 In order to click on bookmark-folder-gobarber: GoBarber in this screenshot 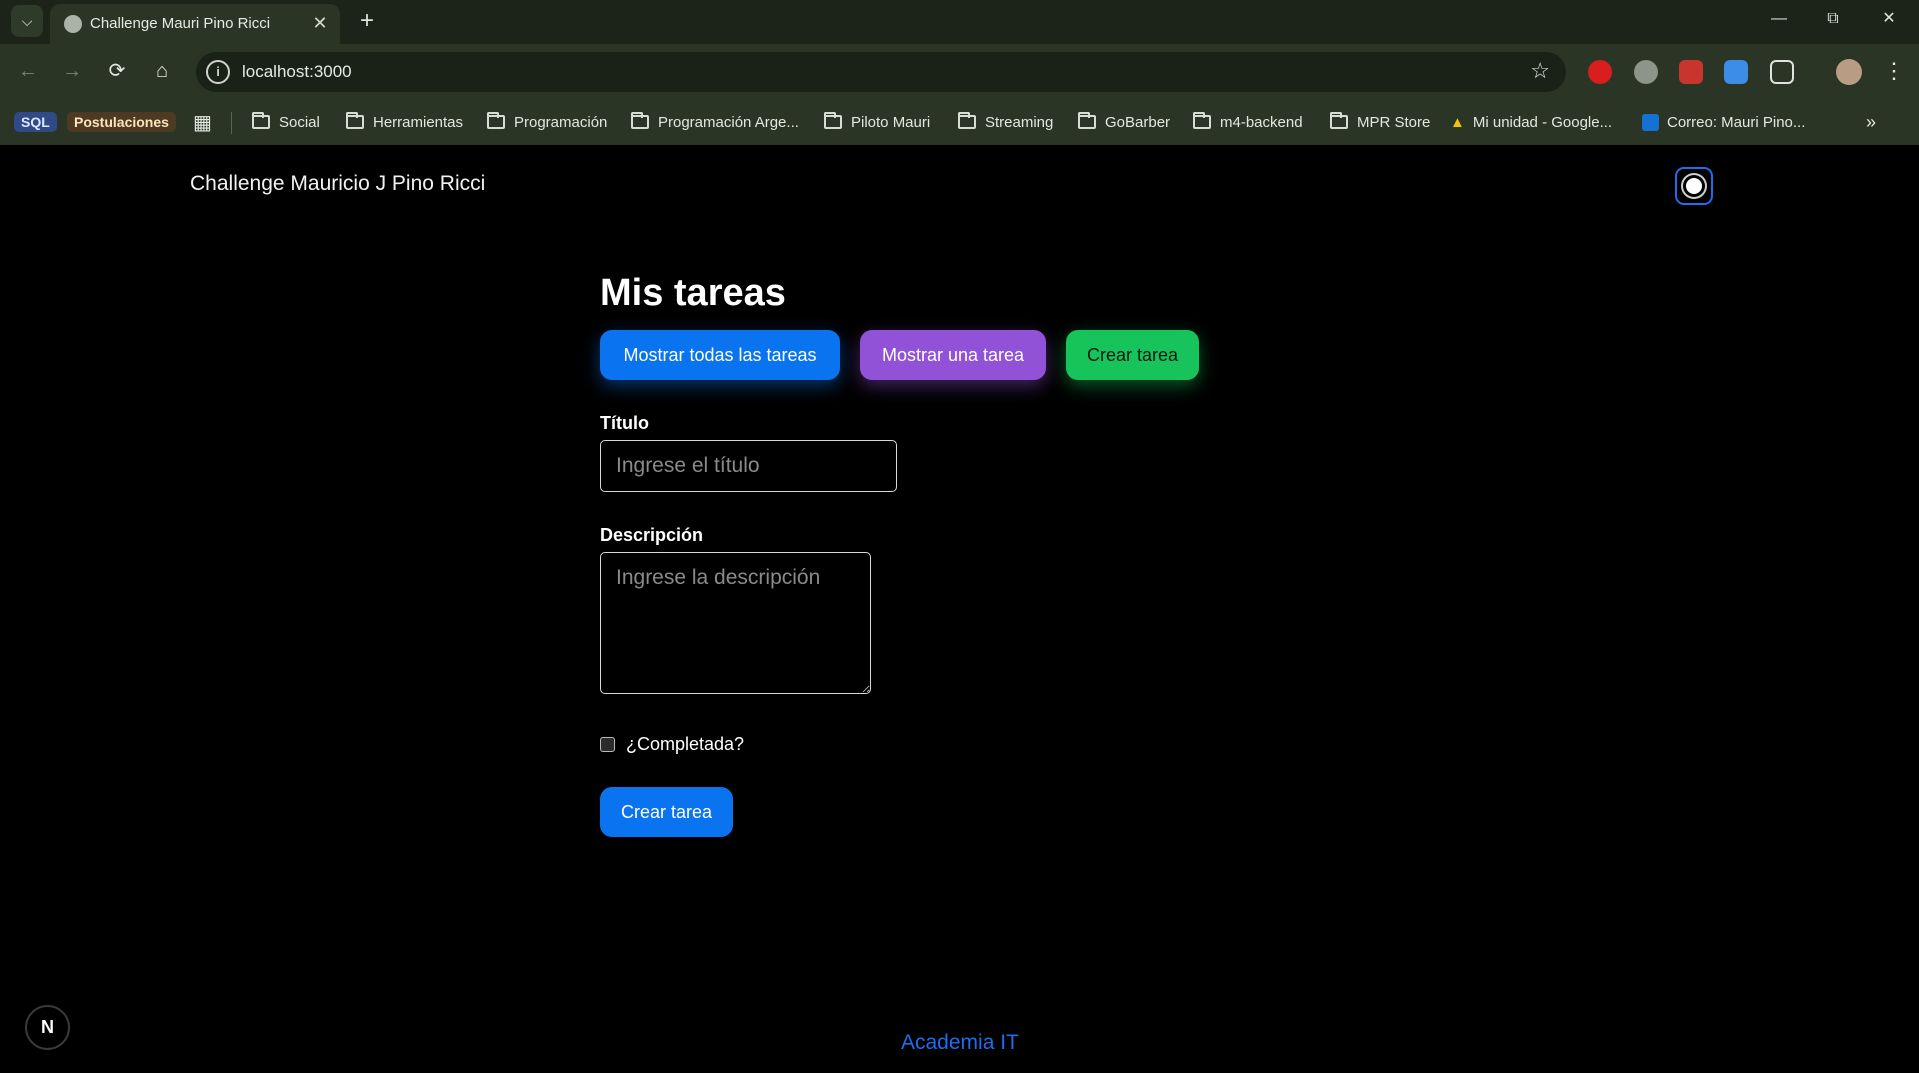, I will do `click(1124, 122)`.